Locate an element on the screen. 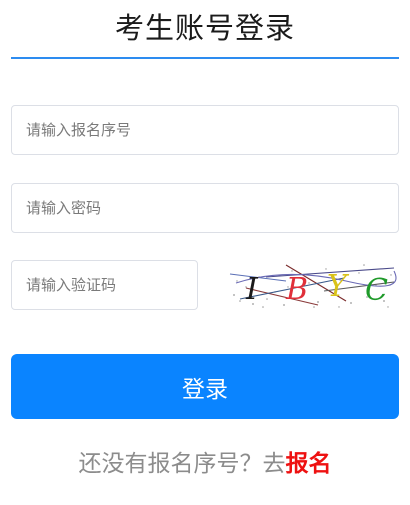 This screenshot has width=410, height=505. captcha-char: Y is located at coordinates (338, 286).